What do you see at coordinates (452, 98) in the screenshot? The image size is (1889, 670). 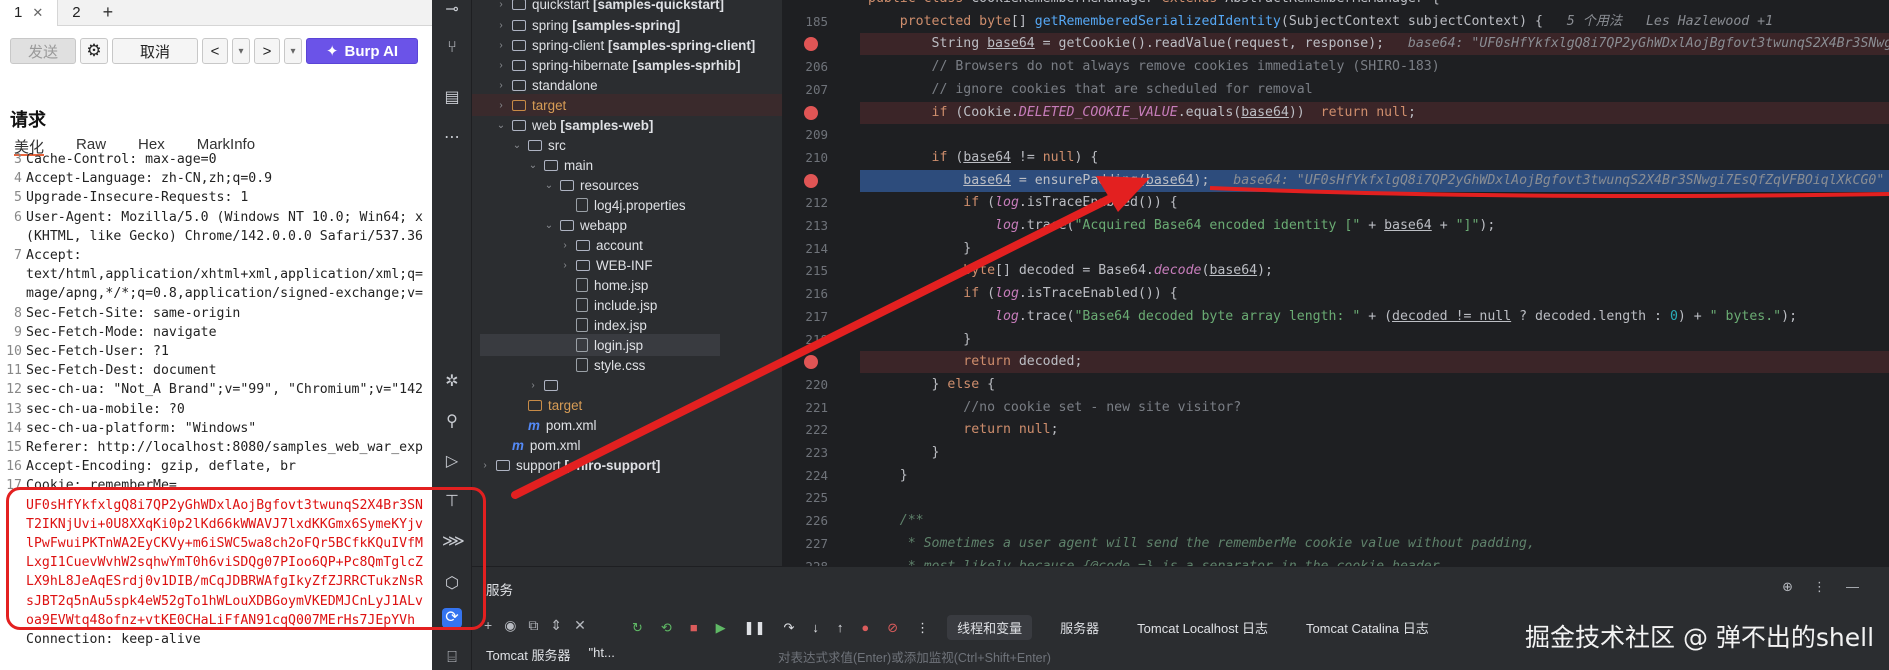 I see `structure-icon: ▤` at bounding box center [452, 98].